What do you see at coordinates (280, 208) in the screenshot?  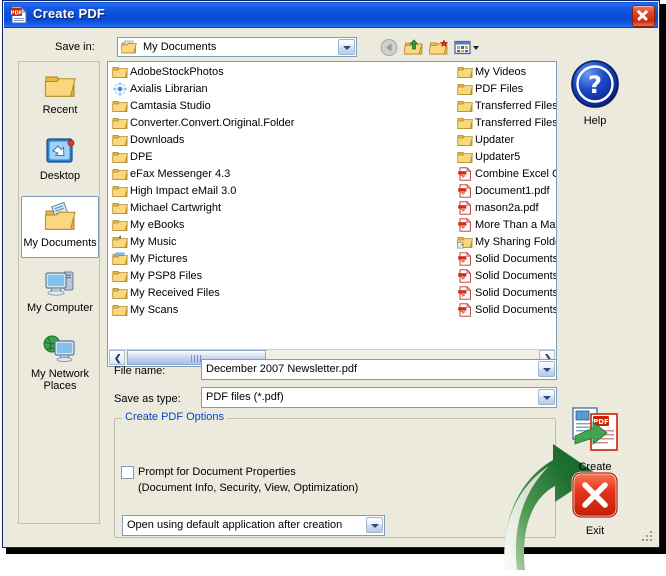 I see `file-list-item: Michael Cartwright` at bounding box center [280, 208].